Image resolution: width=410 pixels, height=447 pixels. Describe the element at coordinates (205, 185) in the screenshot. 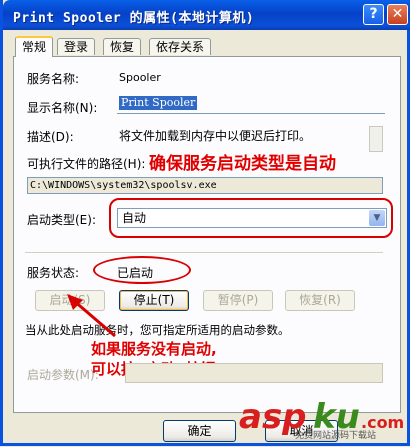

I see `exe-path-field: C:\WINDOWS\system32\spoolsv.exe` at that location.